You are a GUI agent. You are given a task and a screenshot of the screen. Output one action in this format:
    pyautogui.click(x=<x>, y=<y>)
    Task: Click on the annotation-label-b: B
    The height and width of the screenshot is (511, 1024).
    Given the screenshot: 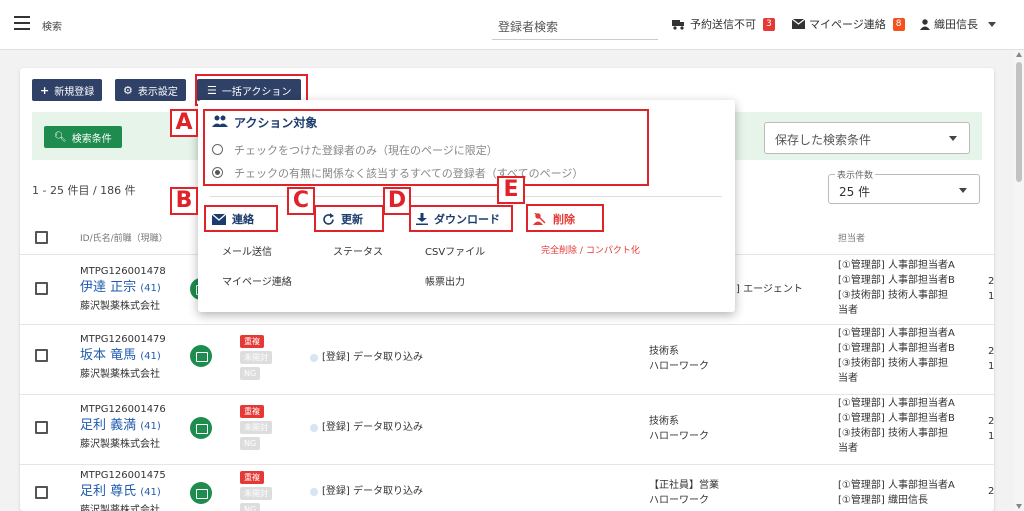 What is the action you would take?
    pyautogui.click(x=184, y=201)
    